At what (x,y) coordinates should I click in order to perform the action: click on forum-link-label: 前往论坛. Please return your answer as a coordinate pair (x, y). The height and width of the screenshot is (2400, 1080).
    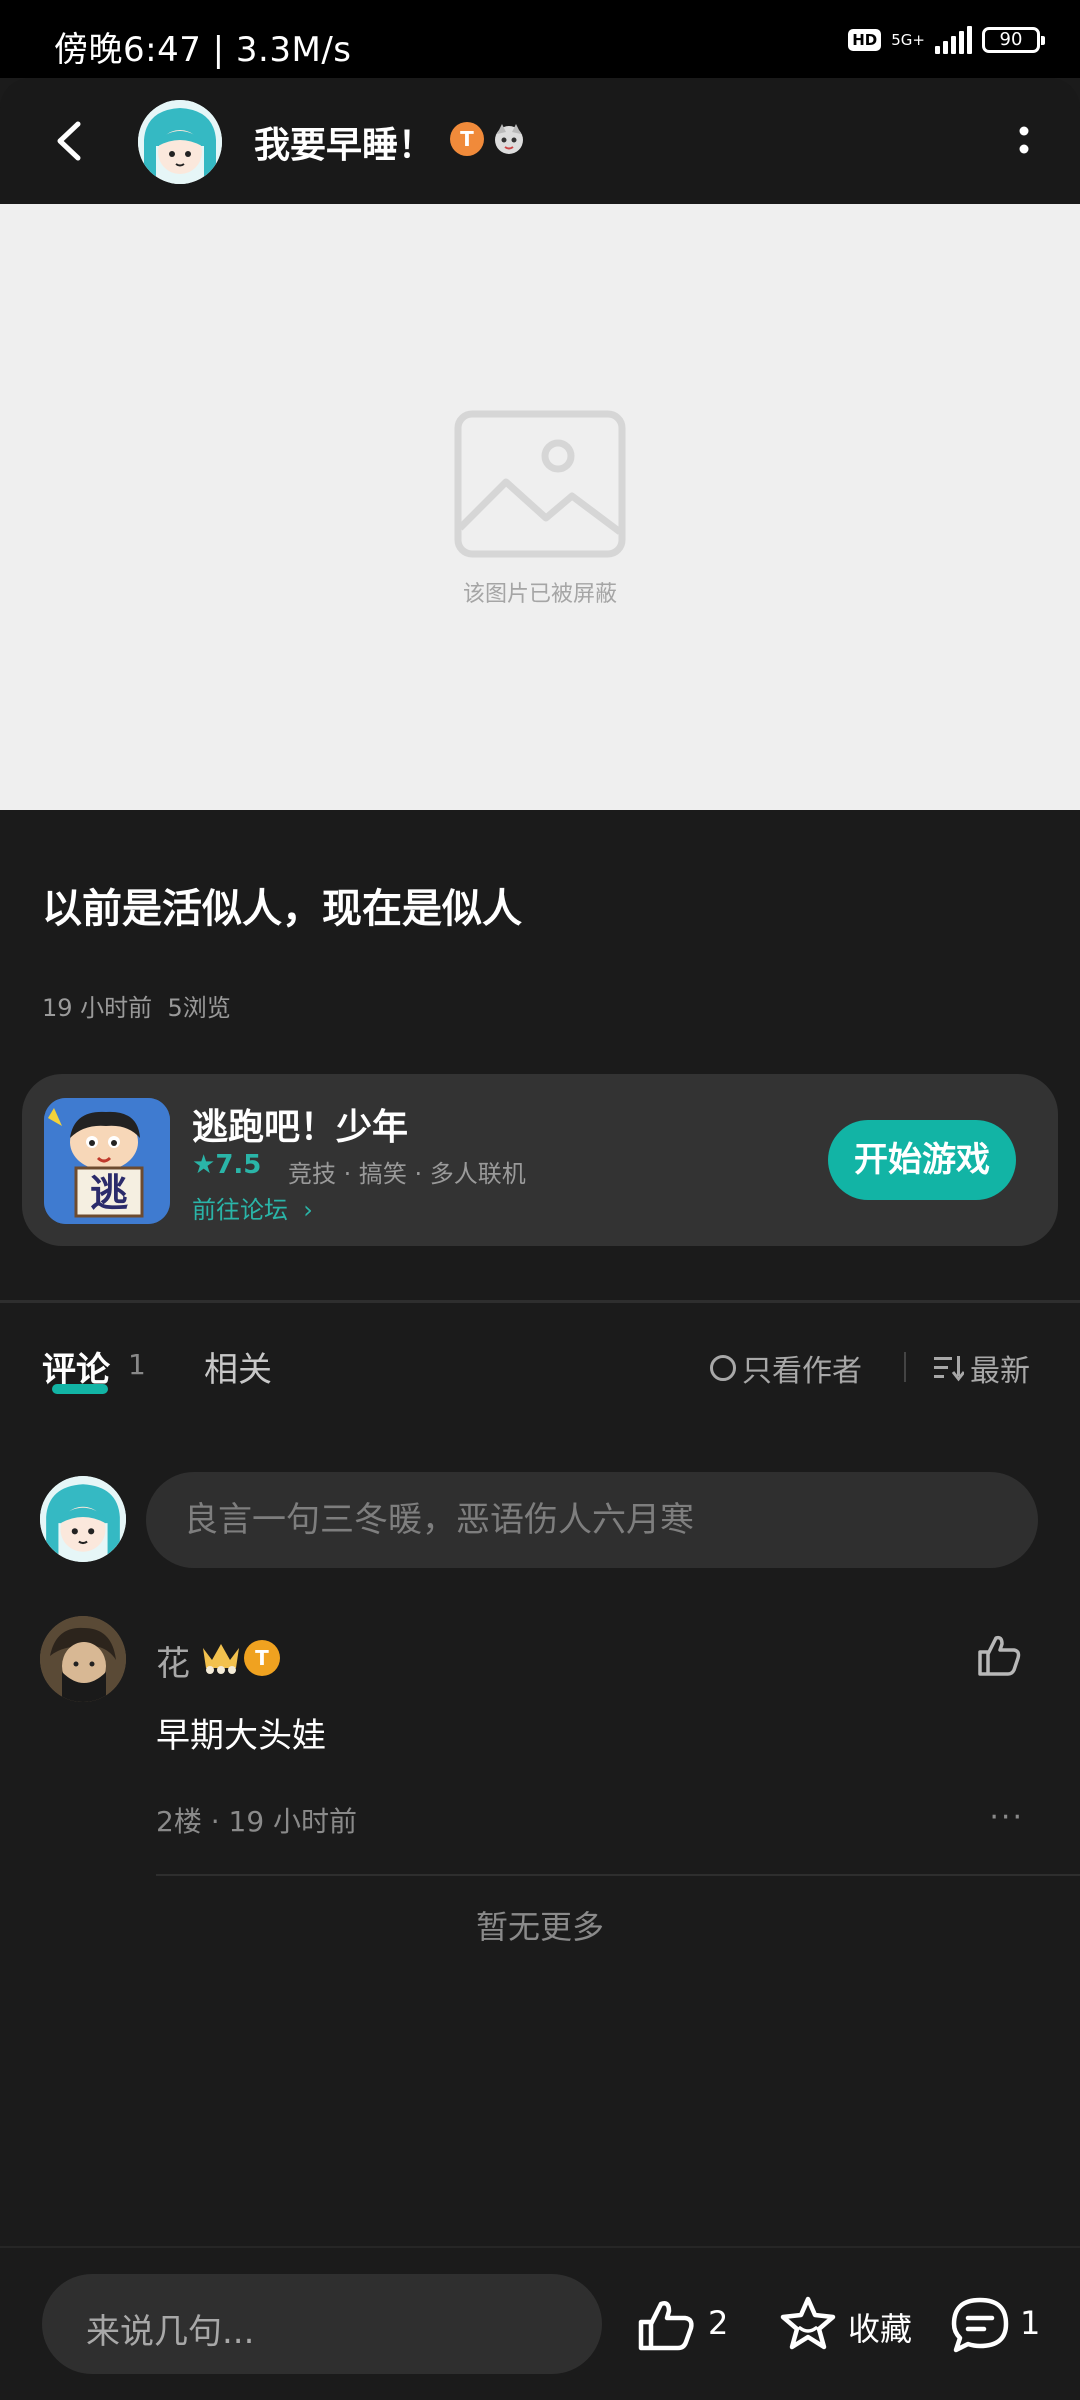
    Looking at the image, I should click on (240, 1210).